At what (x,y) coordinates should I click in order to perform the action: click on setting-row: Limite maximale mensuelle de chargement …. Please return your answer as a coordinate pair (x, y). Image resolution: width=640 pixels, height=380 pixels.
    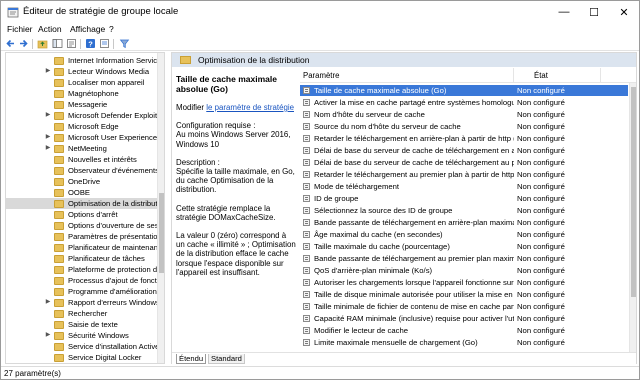
    Looking at the image, I should click on (464, 342).